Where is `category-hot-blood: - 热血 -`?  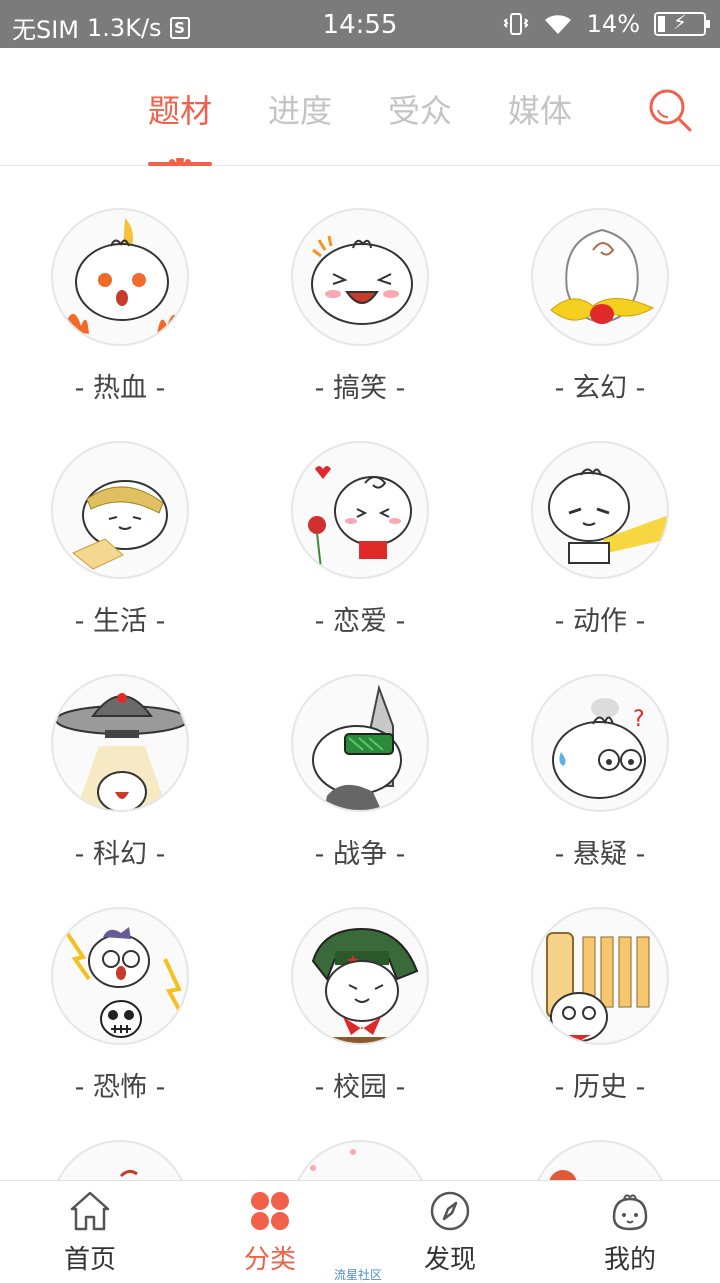
category-hot-blood: - 热血 - is located at coordinates (120, 285).